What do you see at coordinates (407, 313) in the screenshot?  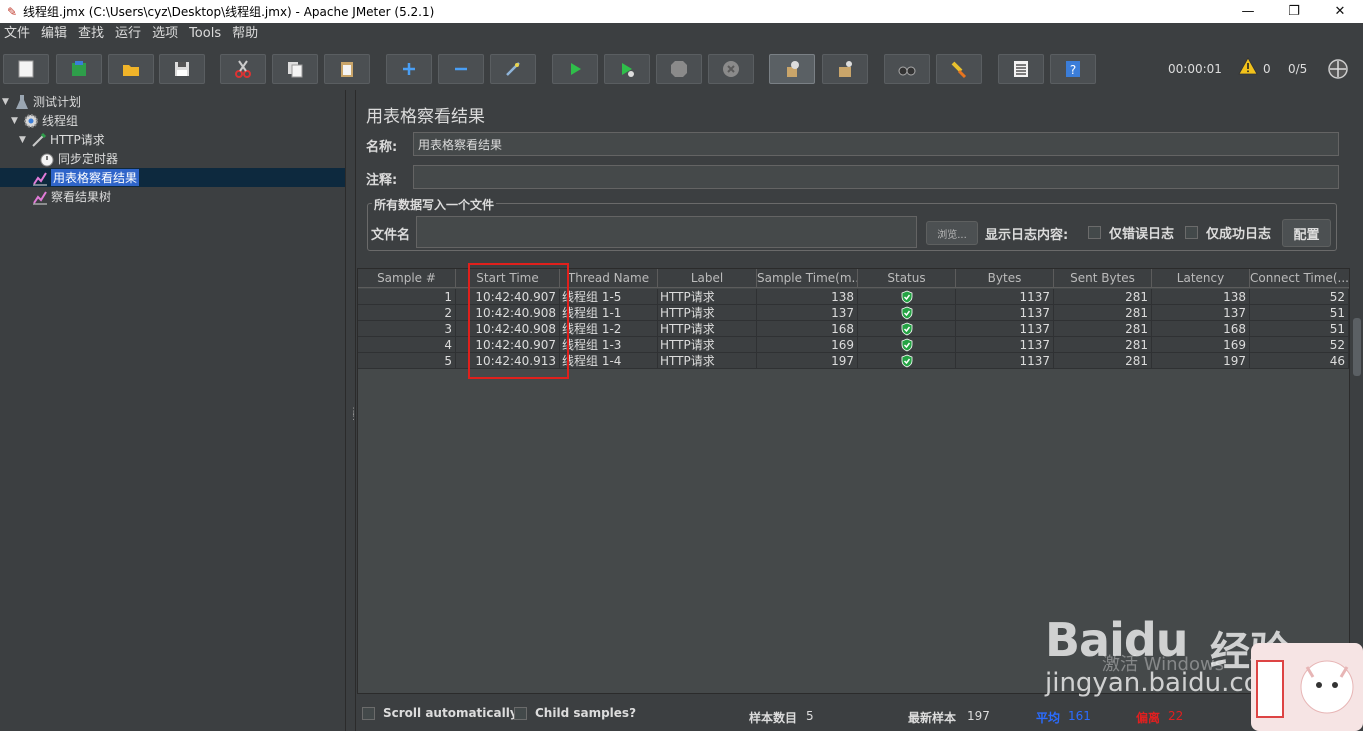 I see `cell-sample-num: 2` at bounding box center [407, 313].